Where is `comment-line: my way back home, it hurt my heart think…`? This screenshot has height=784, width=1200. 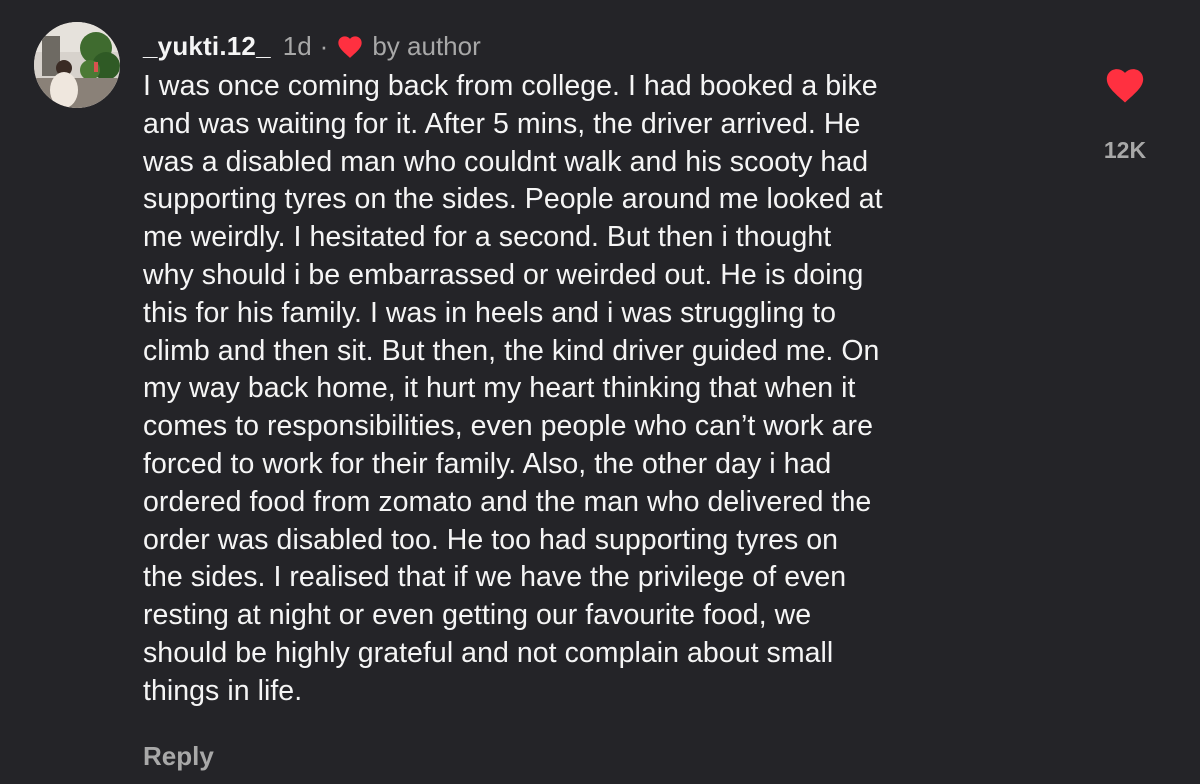
comment-line: my way back home, it hurt my heart think… is located at coordinates (499, 388).